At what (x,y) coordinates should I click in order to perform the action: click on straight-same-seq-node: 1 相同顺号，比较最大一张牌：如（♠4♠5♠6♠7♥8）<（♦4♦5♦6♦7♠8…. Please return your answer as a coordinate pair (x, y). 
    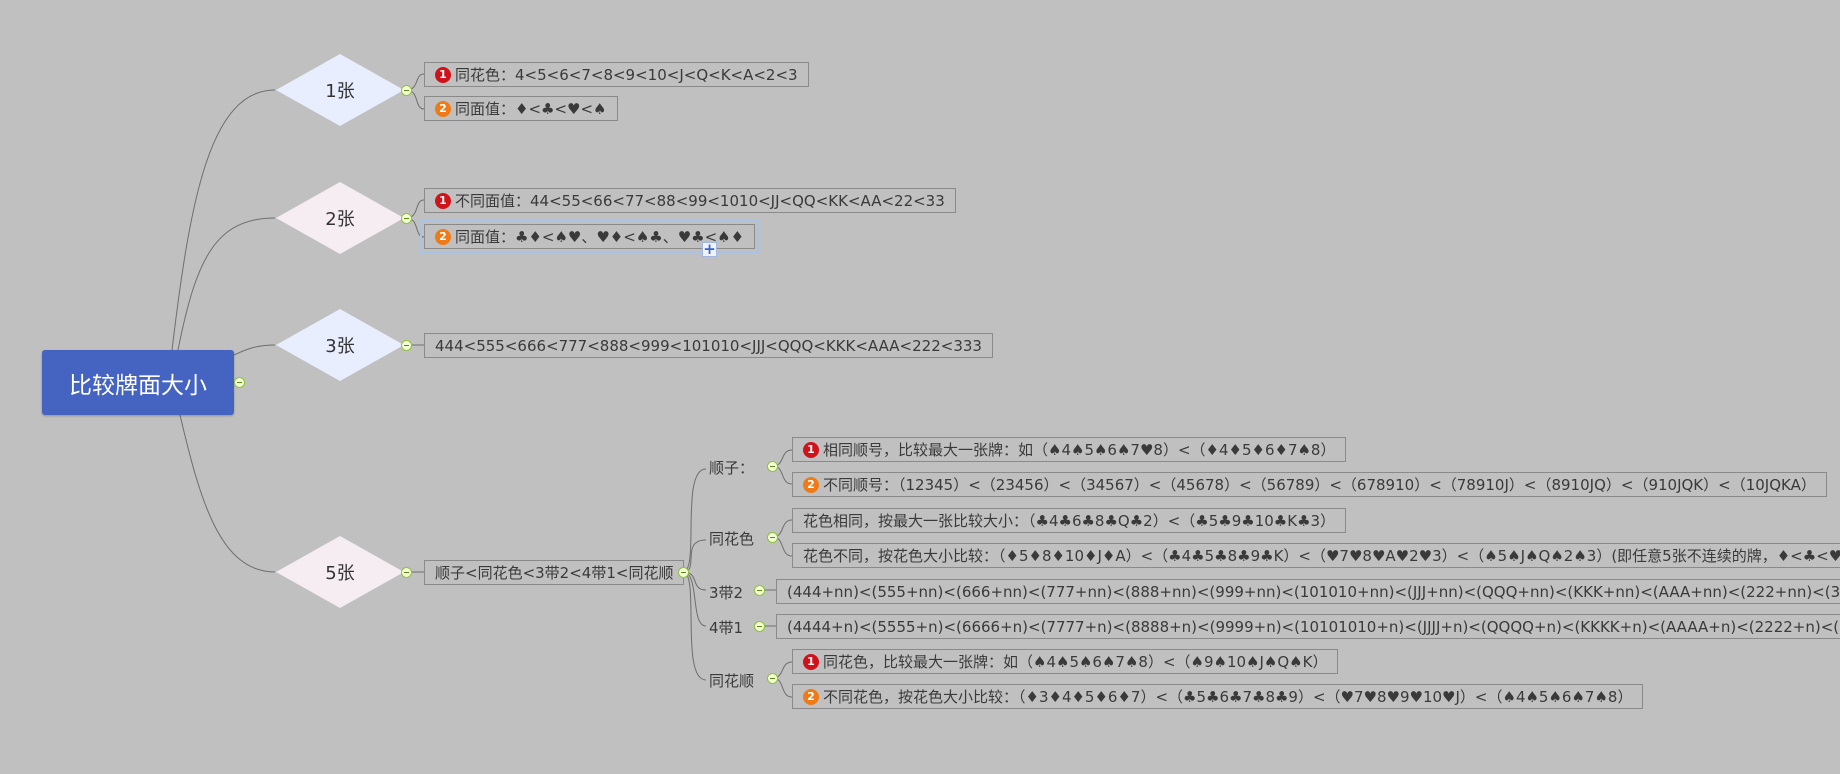
    Looking at the image, I should click on (1069, 449).